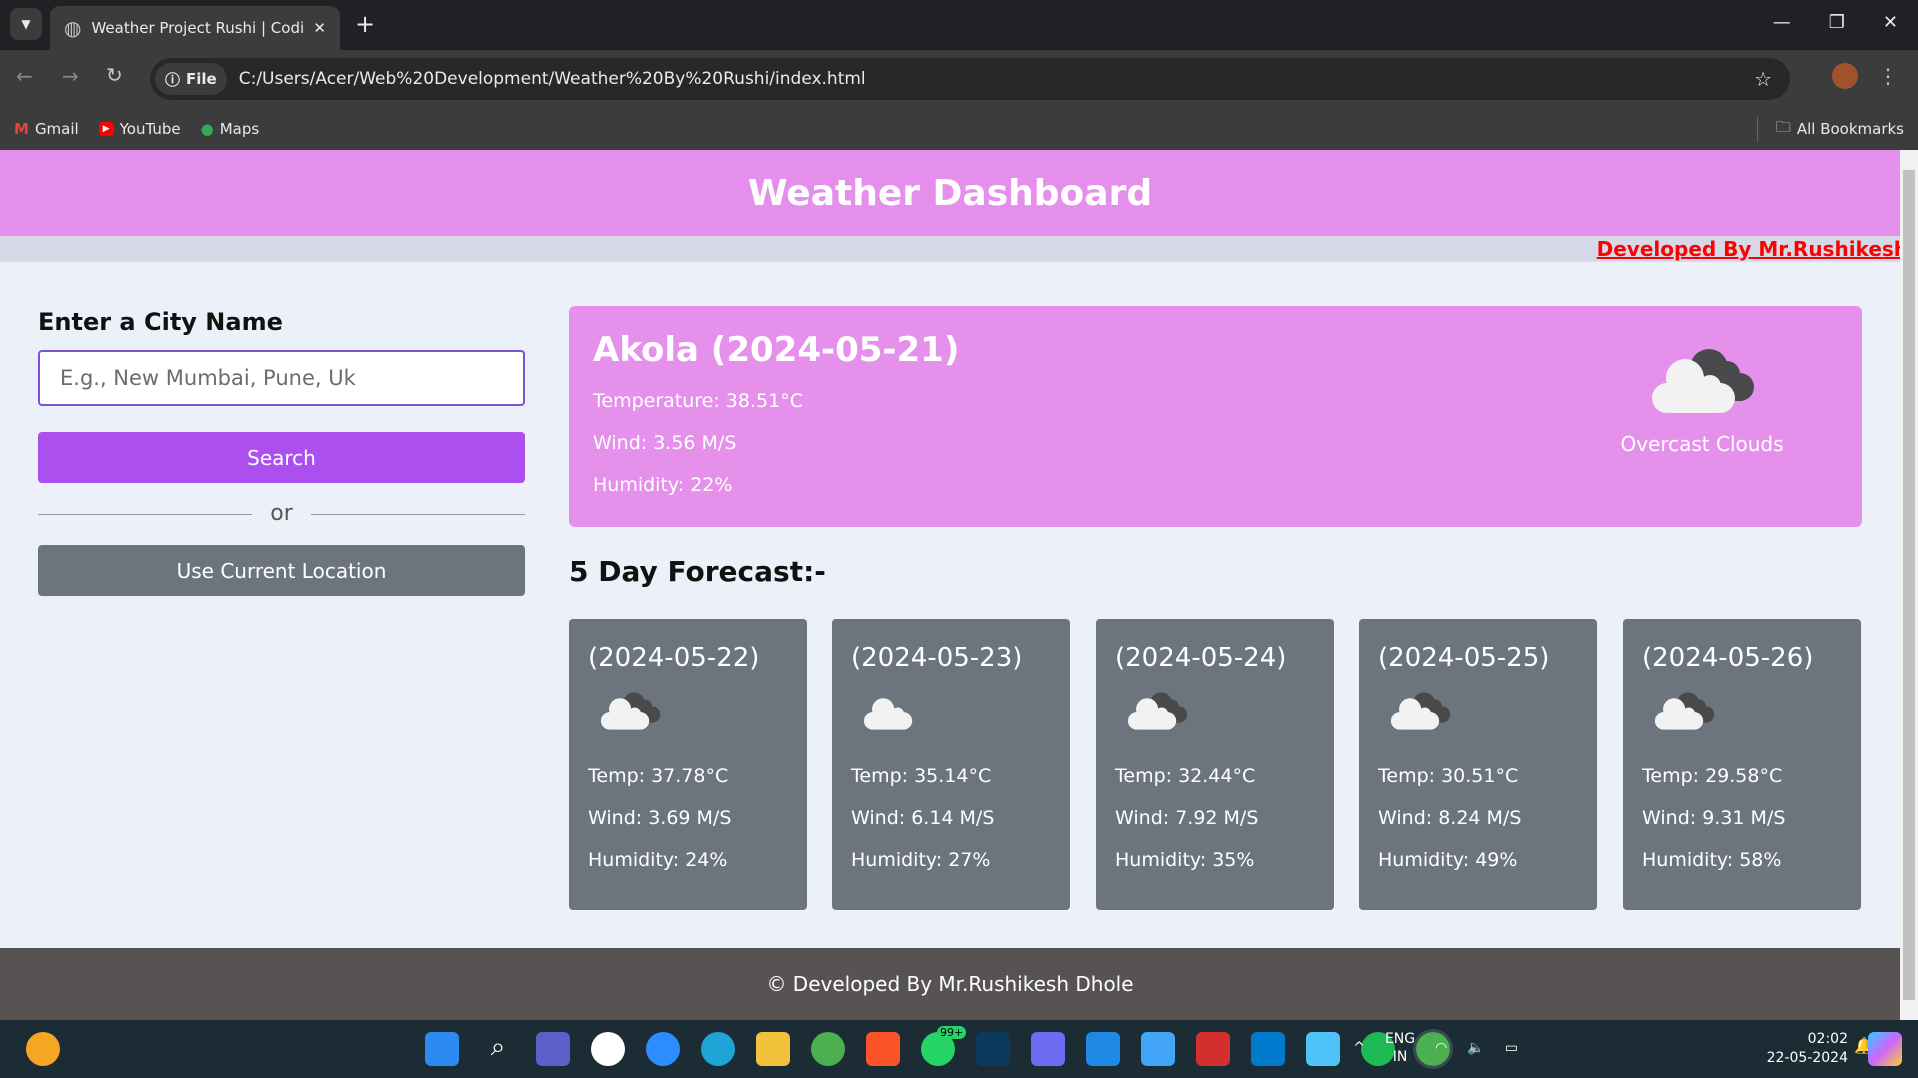 Image resolution: width=1918 pixels, height=1078 pixels. Describe the element at coordinates (1728, 658) in the screenshot. I see `forecast-date: (2024-05-26)` at that location.